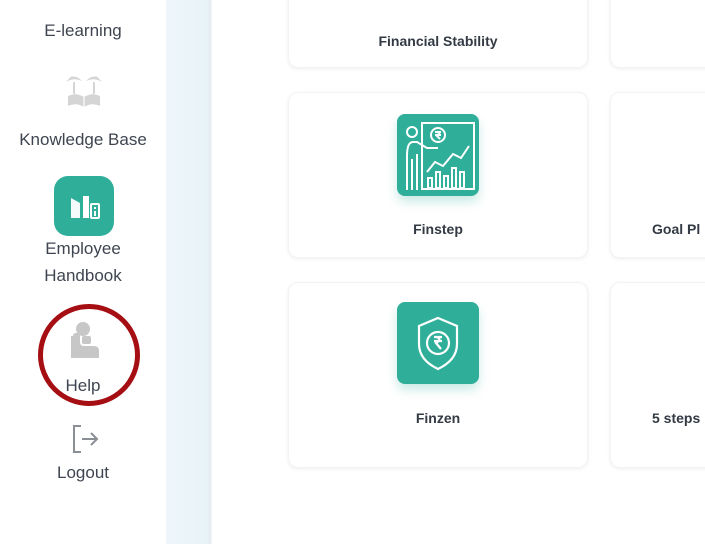 The height and width of the screenshot is (544, 705). I want to click on card-label: Finstep, so click(438, 229).